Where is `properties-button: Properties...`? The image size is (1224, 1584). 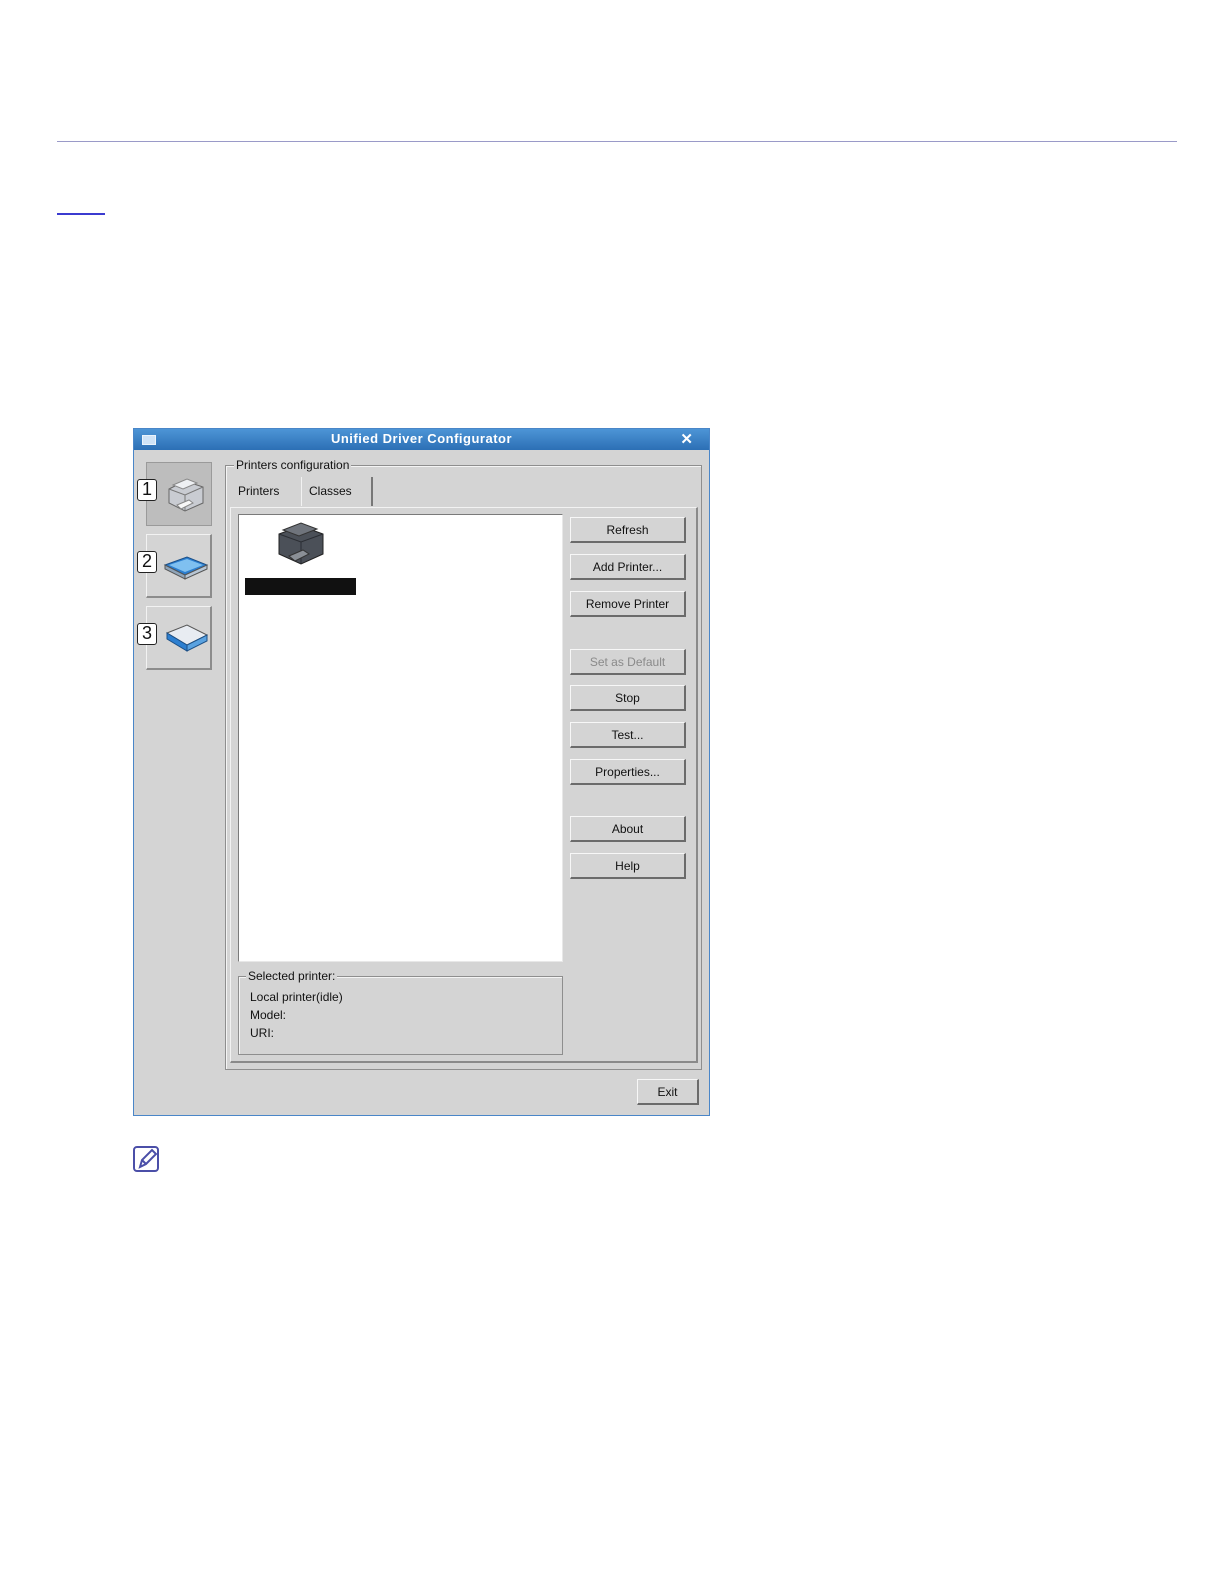 properties-button: Properties... is located at coordinates (628, 772).